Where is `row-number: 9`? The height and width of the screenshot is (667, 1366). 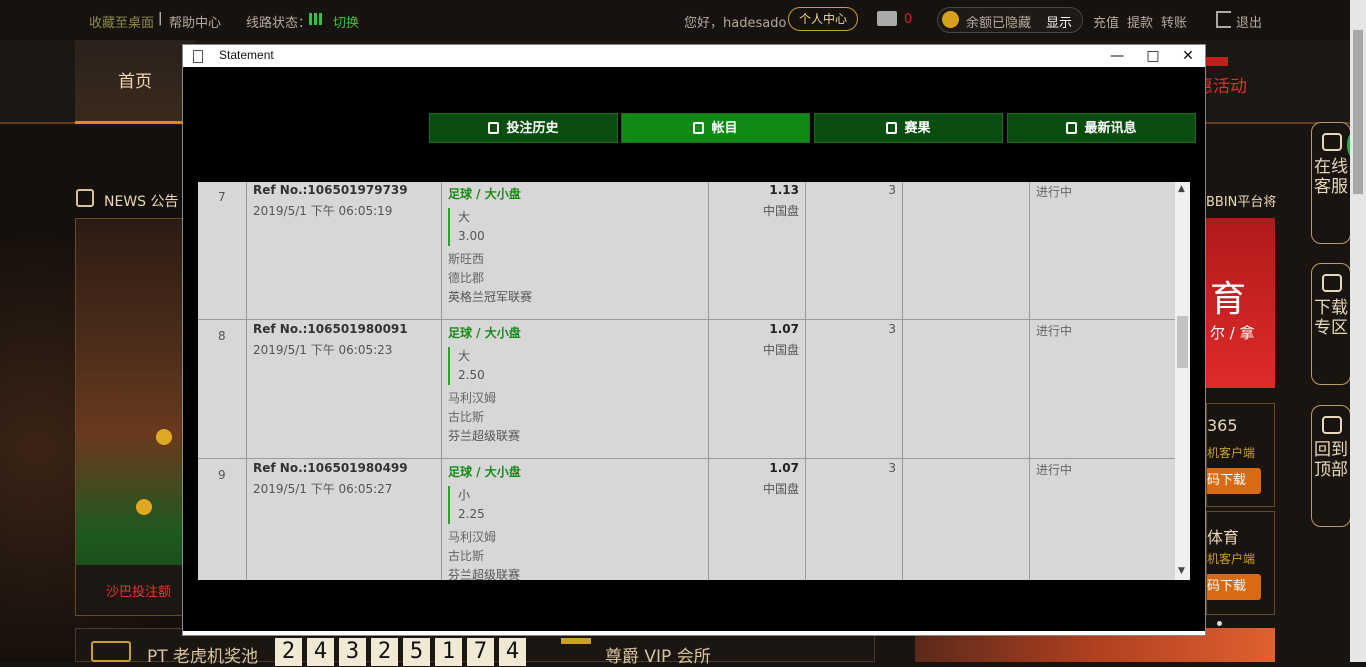
row-number: 9 is located at coordinates (222, 475).